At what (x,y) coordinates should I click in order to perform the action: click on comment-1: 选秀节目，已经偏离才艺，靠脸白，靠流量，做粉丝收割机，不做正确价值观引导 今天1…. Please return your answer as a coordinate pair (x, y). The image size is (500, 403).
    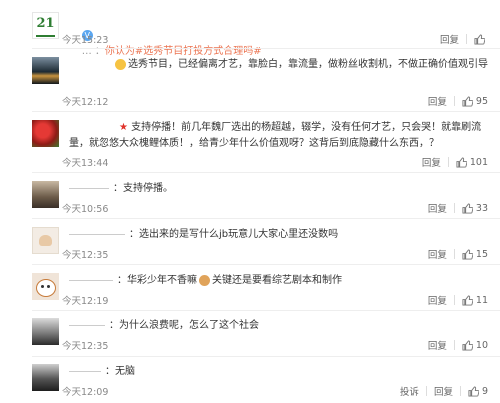
    Looking at the image, I should click on (250, 82).